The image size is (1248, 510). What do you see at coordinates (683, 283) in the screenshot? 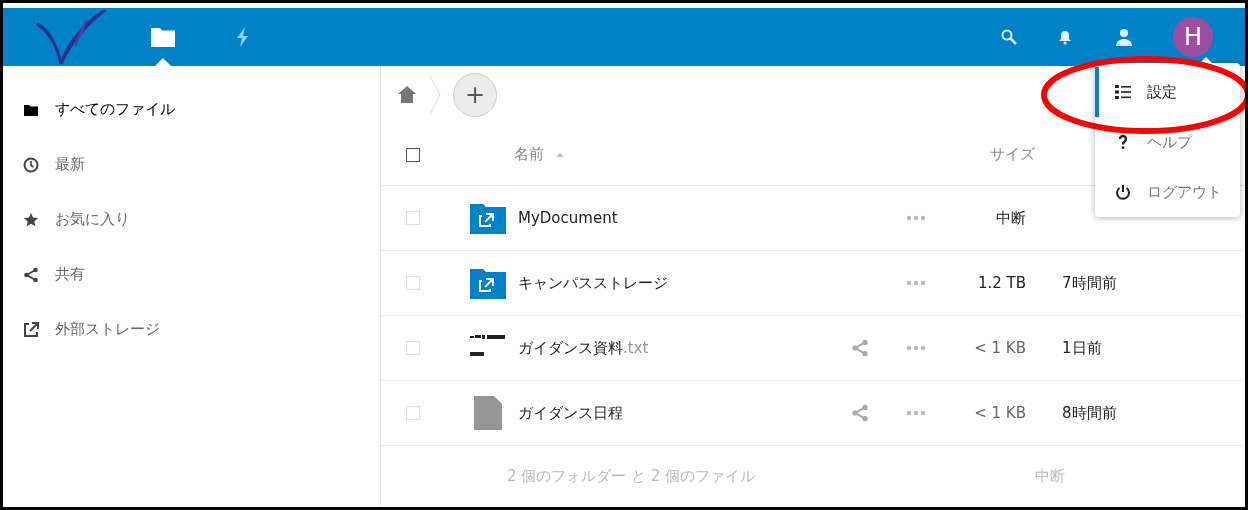
I see `file-name: キャンパスストレージ` at bounding box center [683, 283].